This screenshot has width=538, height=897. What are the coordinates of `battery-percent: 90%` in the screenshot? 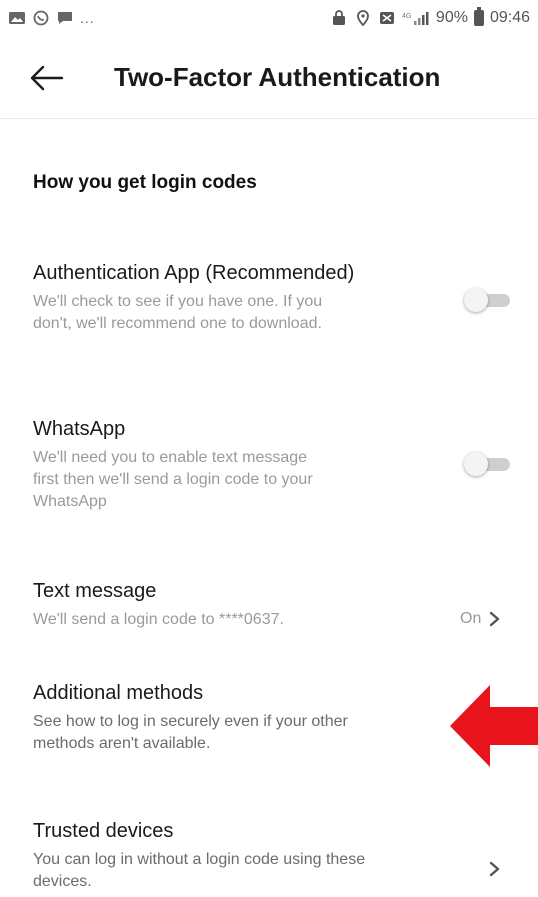 It's located at (451, 17).